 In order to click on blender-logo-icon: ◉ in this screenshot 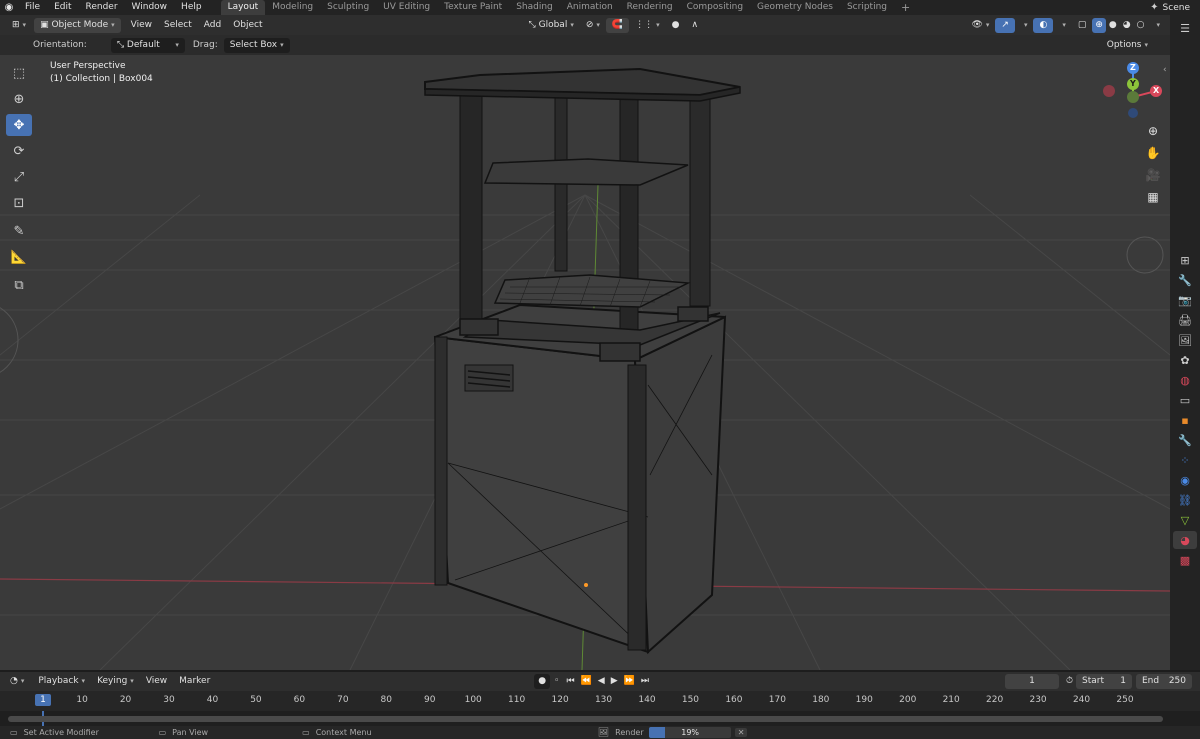, I will do `click(9, 7)`.